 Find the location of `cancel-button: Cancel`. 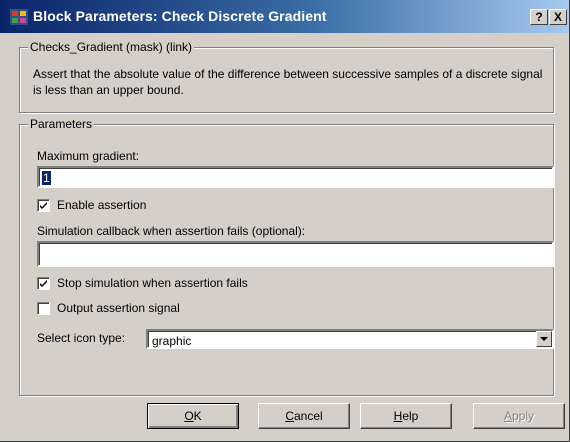

cancel-button: Cancel is located at coordinates (304, 416).